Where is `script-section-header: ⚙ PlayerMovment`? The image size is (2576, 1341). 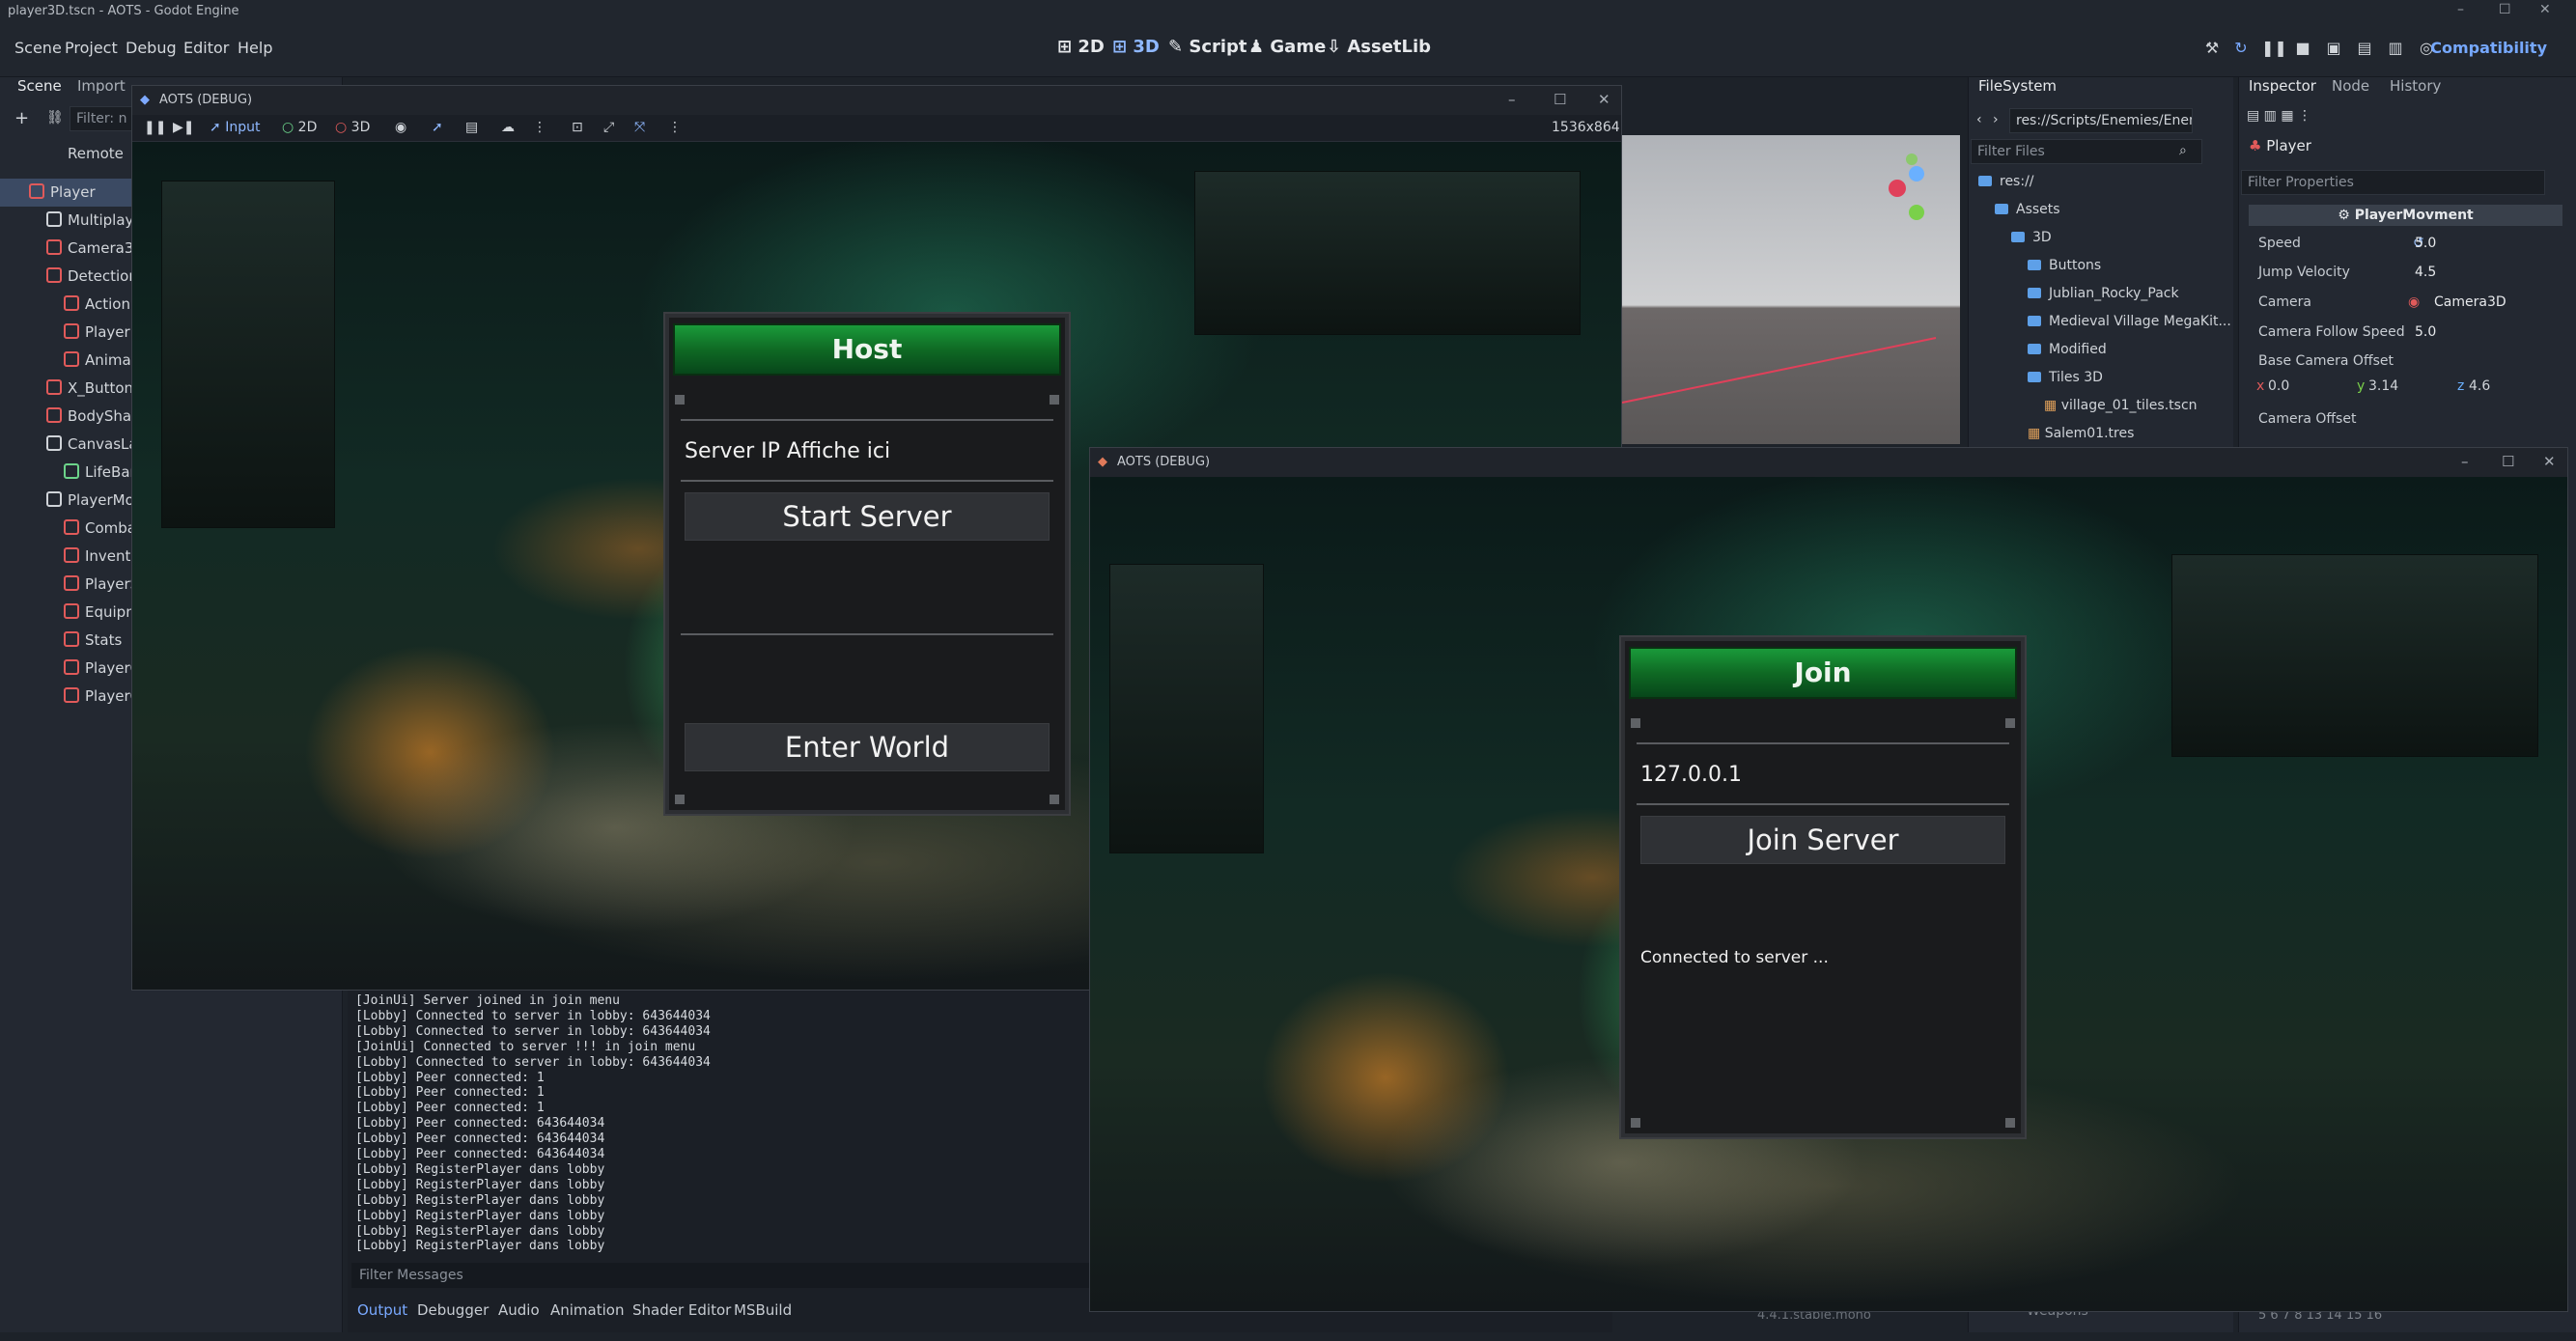 script-section-header: ⚙ PlayerMovment is located at coordinates (2406, 216).